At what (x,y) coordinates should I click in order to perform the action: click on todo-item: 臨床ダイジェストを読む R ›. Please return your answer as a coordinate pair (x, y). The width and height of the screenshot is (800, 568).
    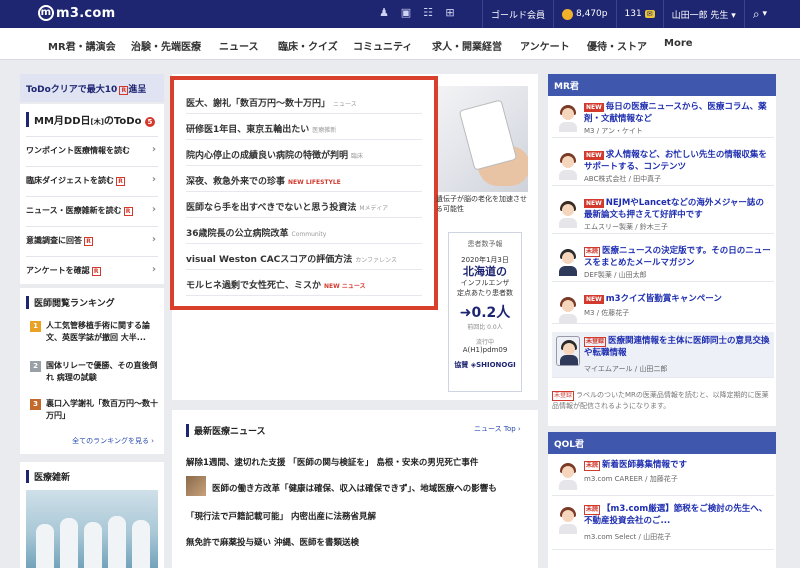
    Looking at the image, I should click on (92, 179).